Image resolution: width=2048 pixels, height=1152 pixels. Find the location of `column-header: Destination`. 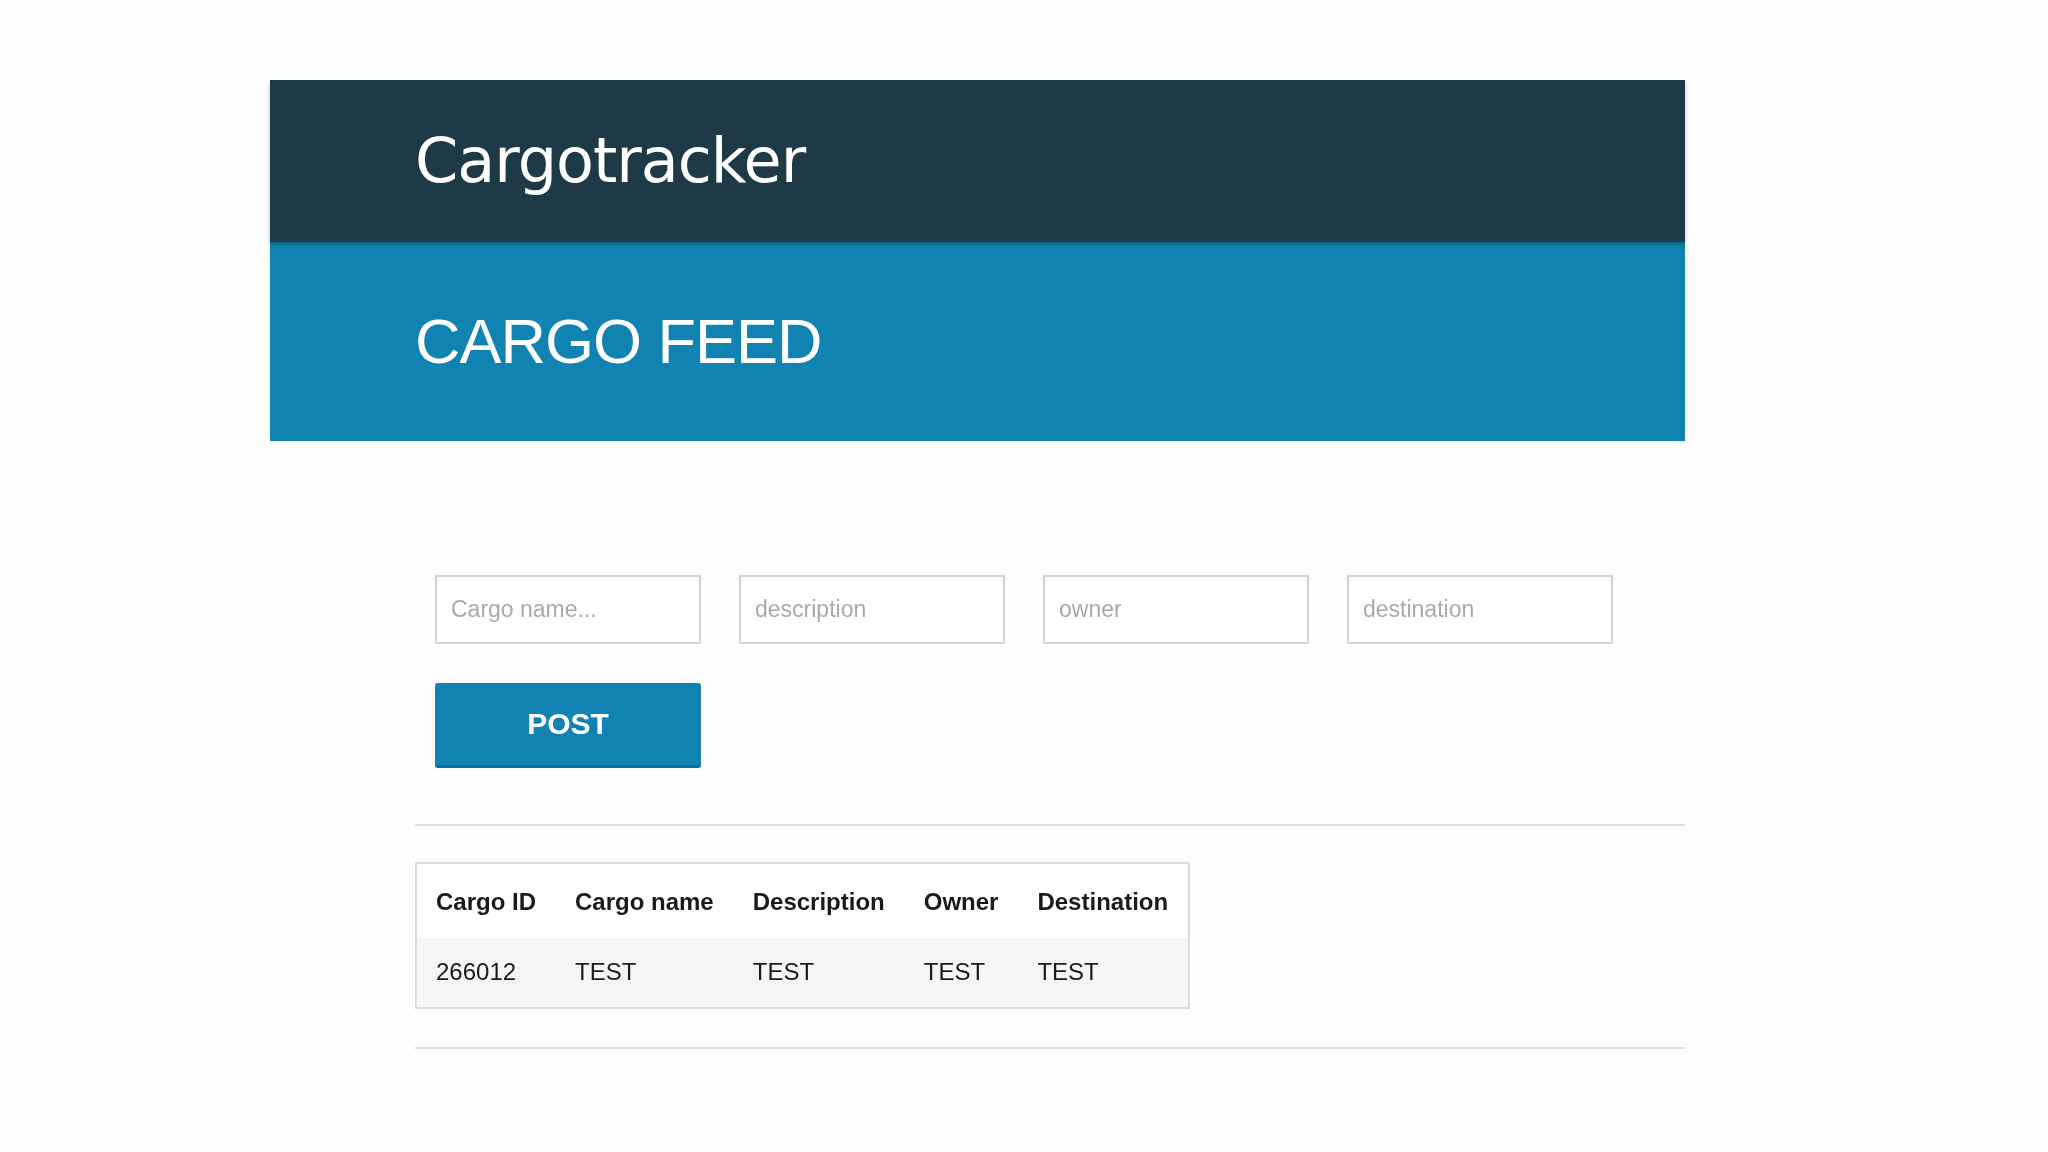

column-header: Destination is located at coordinates (1104, 900).